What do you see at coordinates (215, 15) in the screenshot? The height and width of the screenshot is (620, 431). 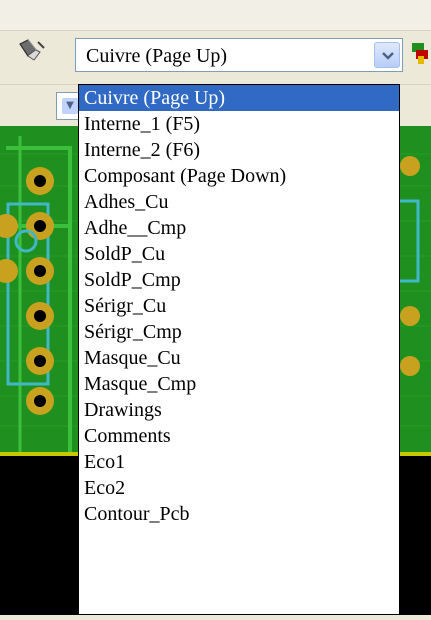 I see `toolbar-top-strip` at bounding box center [215, 15].